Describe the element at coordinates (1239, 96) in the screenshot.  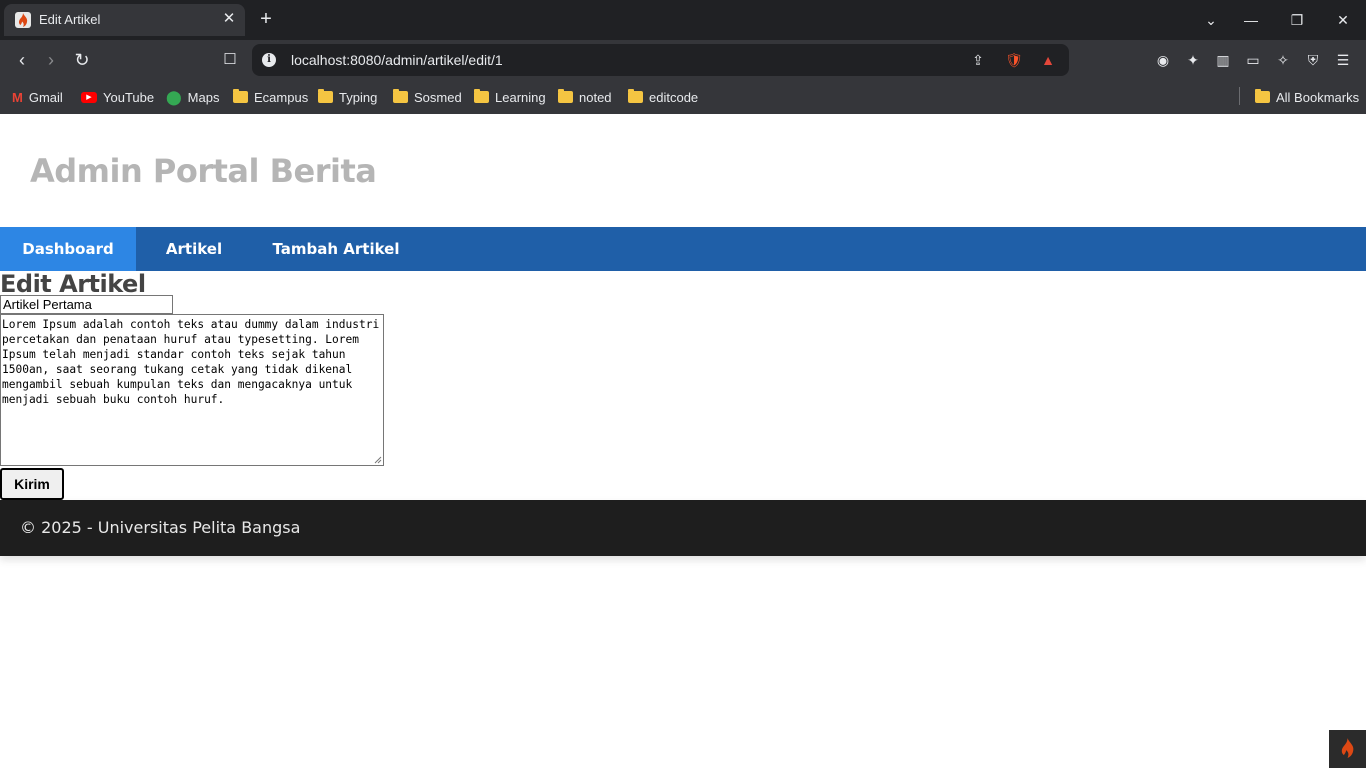
I see `bookmarks-separator` at that location.